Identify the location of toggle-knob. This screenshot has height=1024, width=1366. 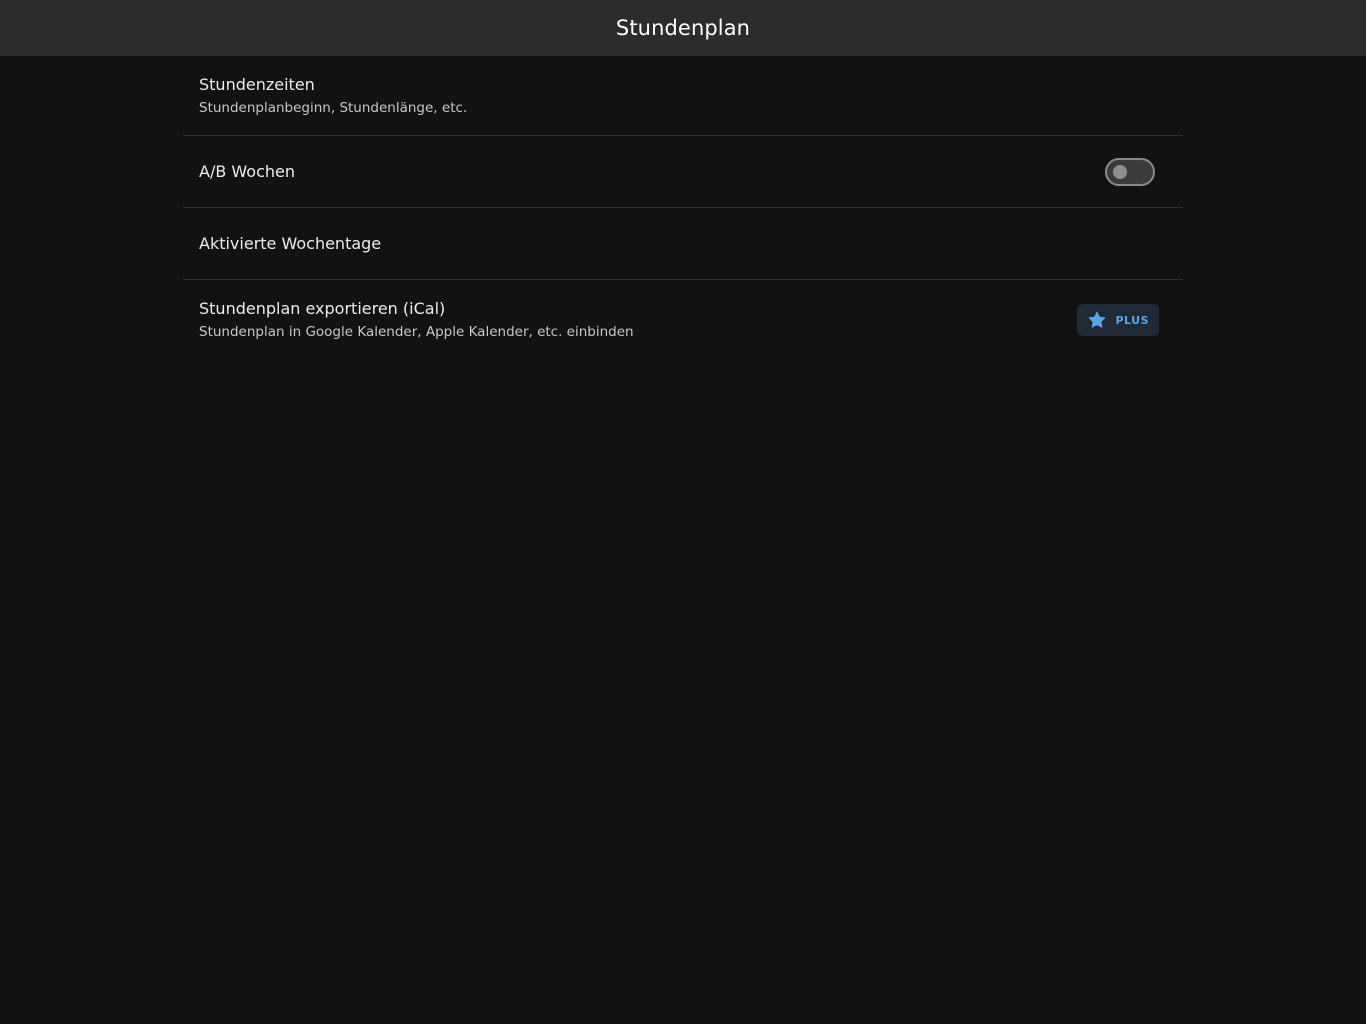
(1120, 171).